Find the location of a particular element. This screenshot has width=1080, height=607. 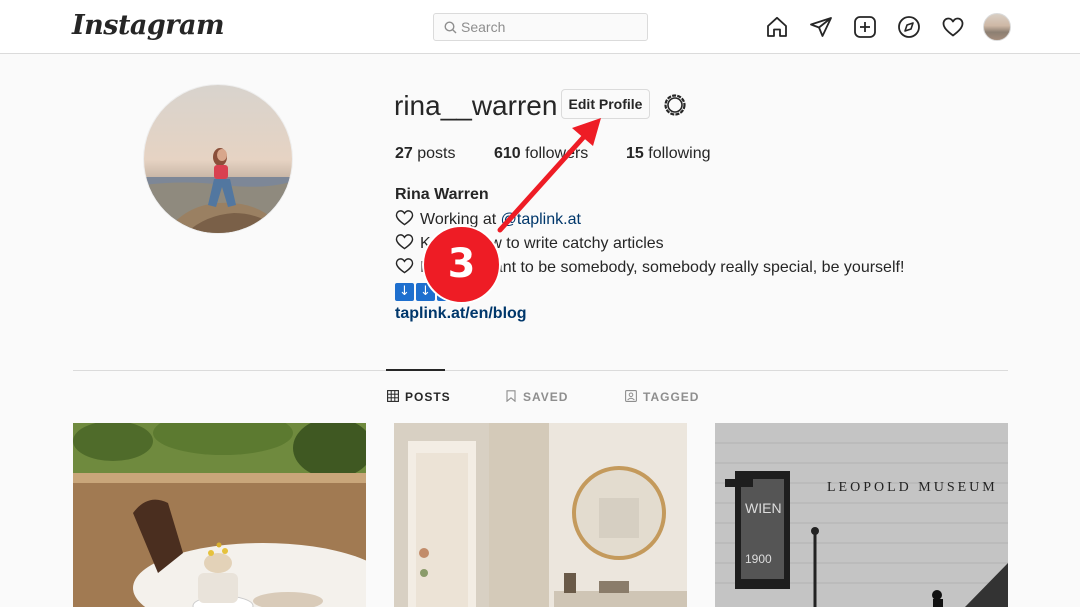

search-input is located at coordinates (551, 27).